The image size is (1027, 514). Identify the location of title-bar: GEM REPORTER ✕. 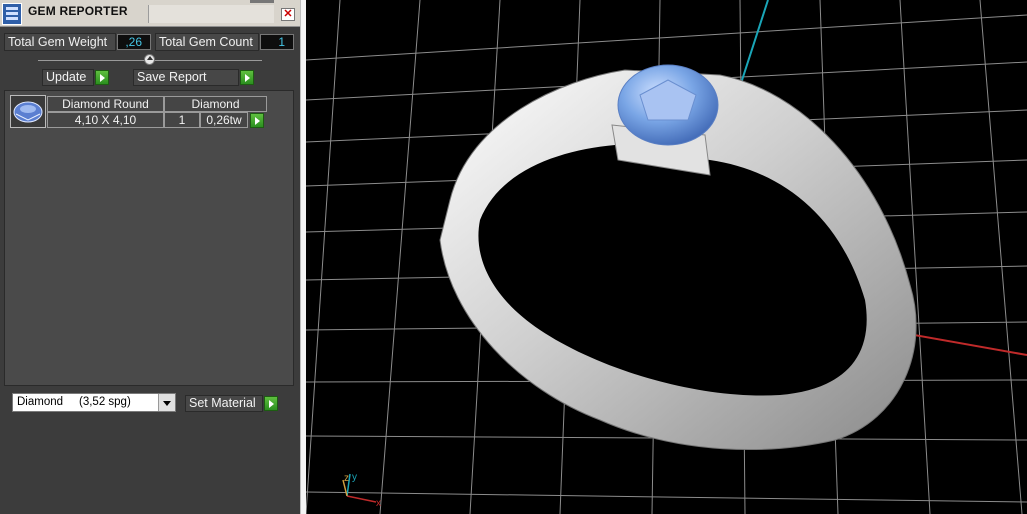
(150, 13).